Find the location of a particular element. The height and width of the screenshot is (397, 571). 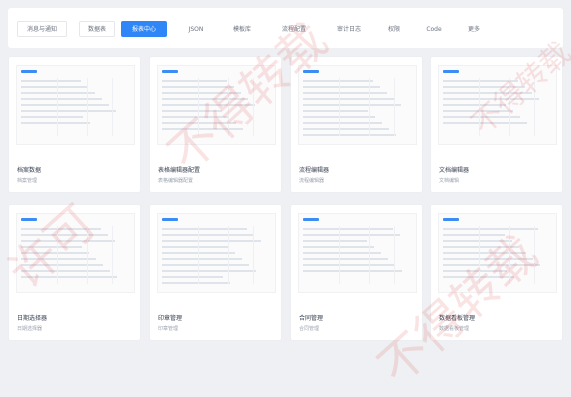

card-title: 合同管理 is located at coordinates (311, 318).